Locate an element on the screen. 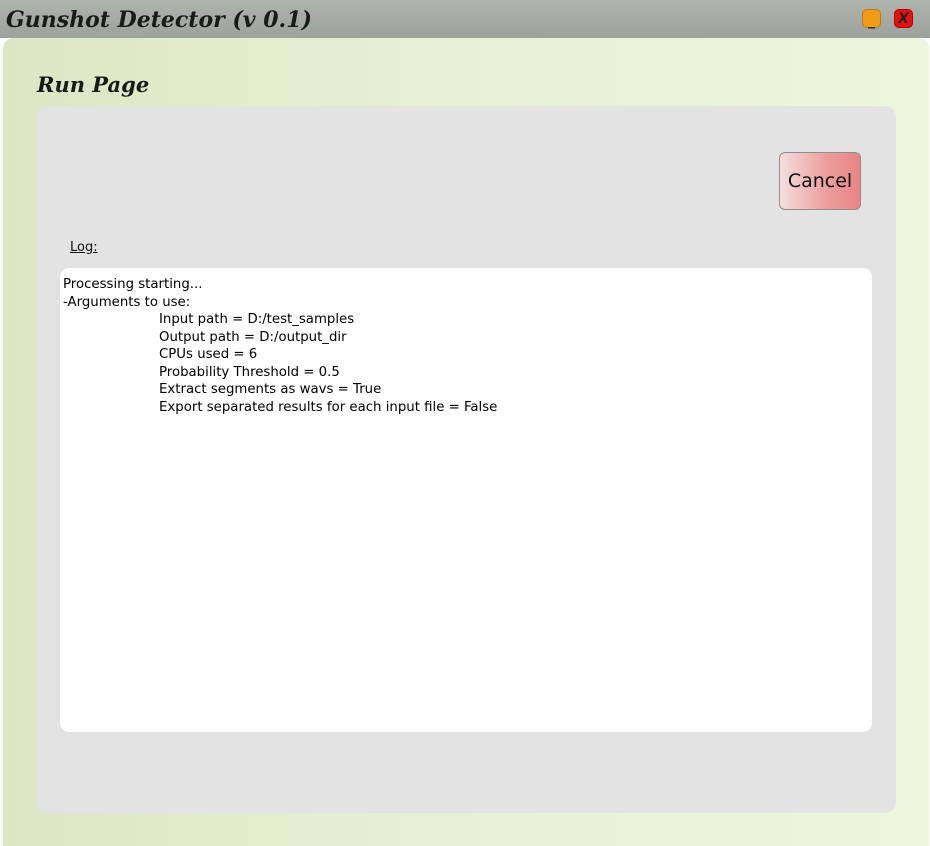 This screenshot has width=930, height=846. page-title: Run Page is located at coordinates (93, 84).